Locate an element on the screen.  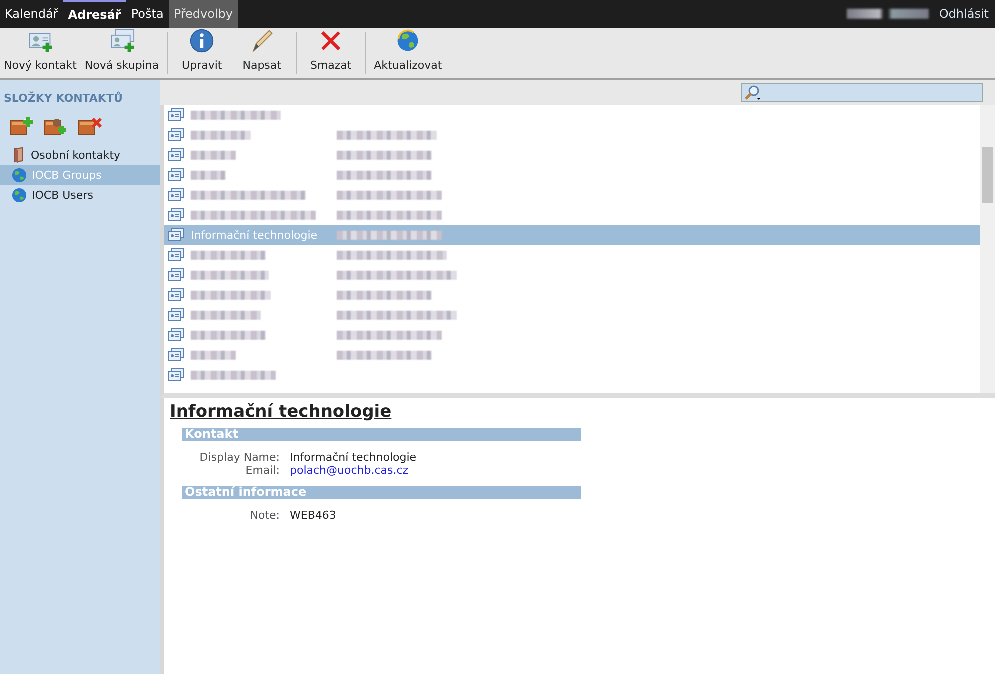
logout-link: Odhlásit is located at coordinates (964, 14).